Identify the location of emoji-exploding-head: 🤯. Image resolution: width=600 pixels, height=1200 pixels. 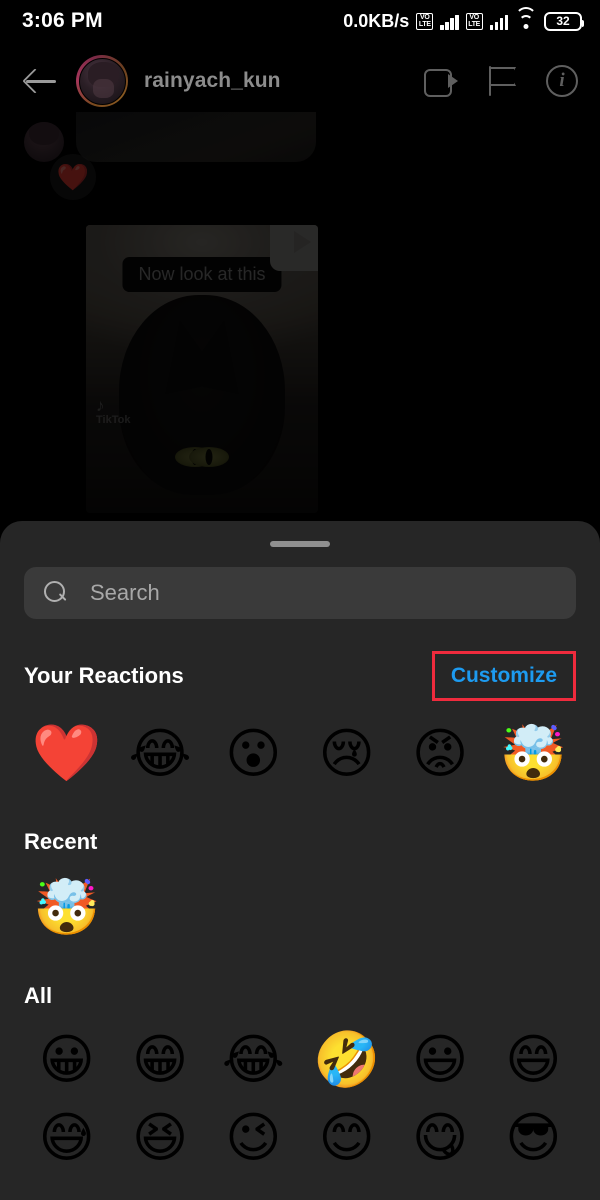
(533, 754).